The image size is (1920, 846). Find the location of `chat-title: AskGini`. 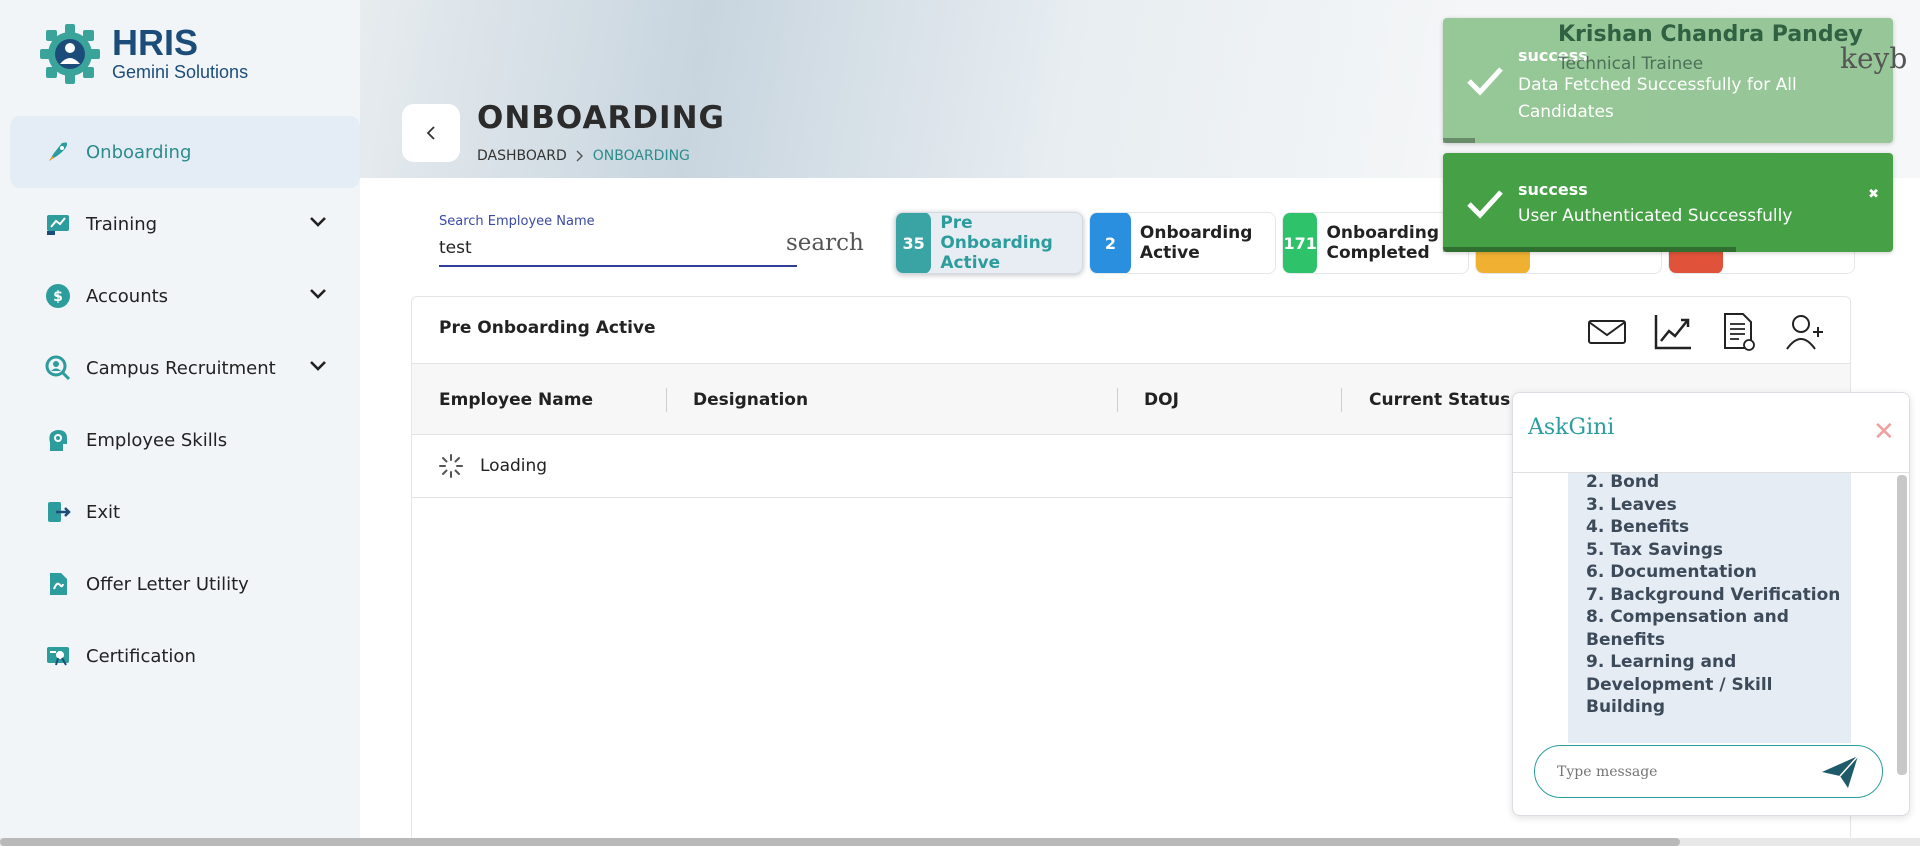

chat-title: AskGini is located at coordinates (1571, 427).